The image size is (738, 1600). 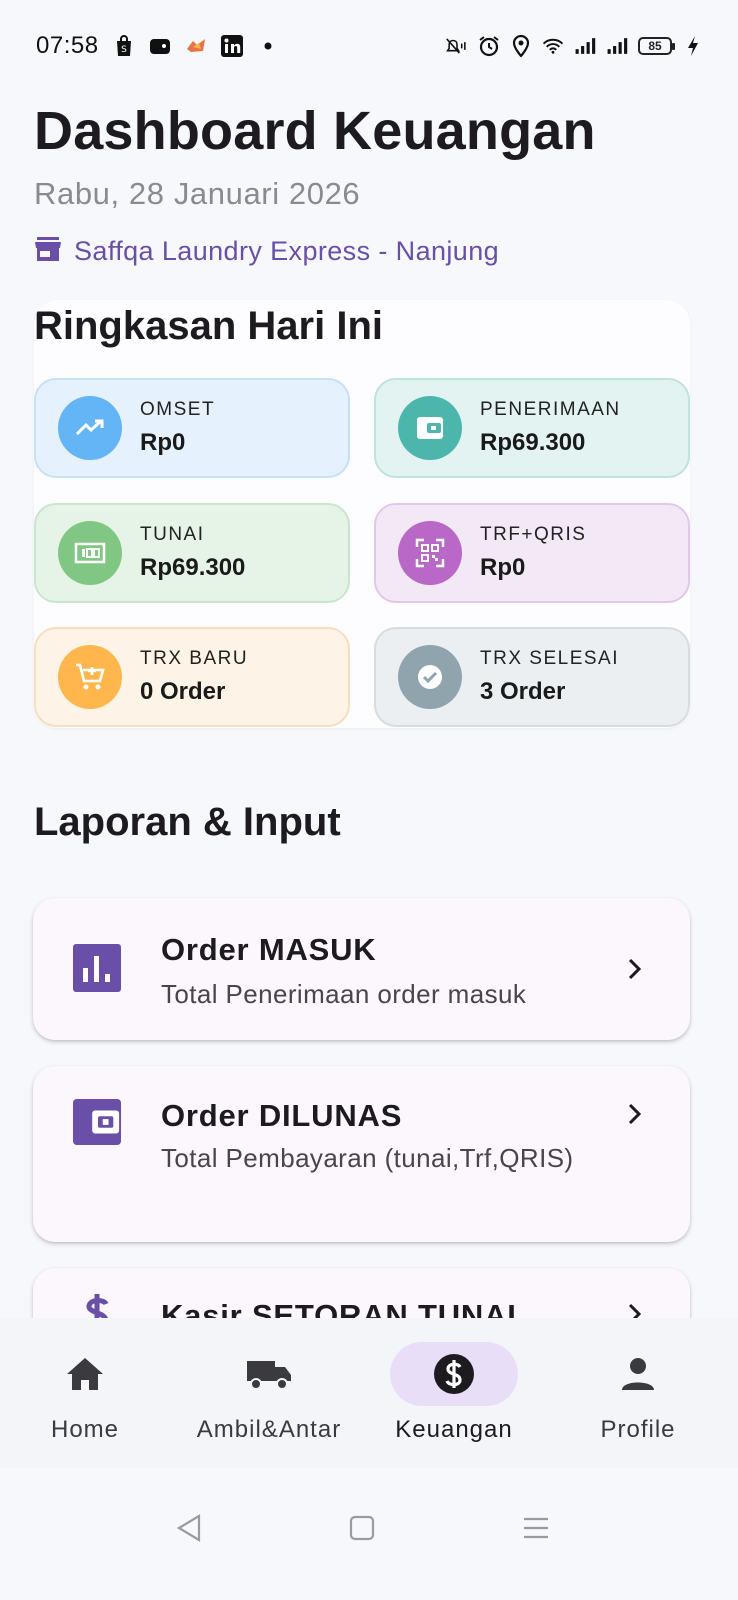 I want to click on truck-icon, so click(x=269, y=1374).